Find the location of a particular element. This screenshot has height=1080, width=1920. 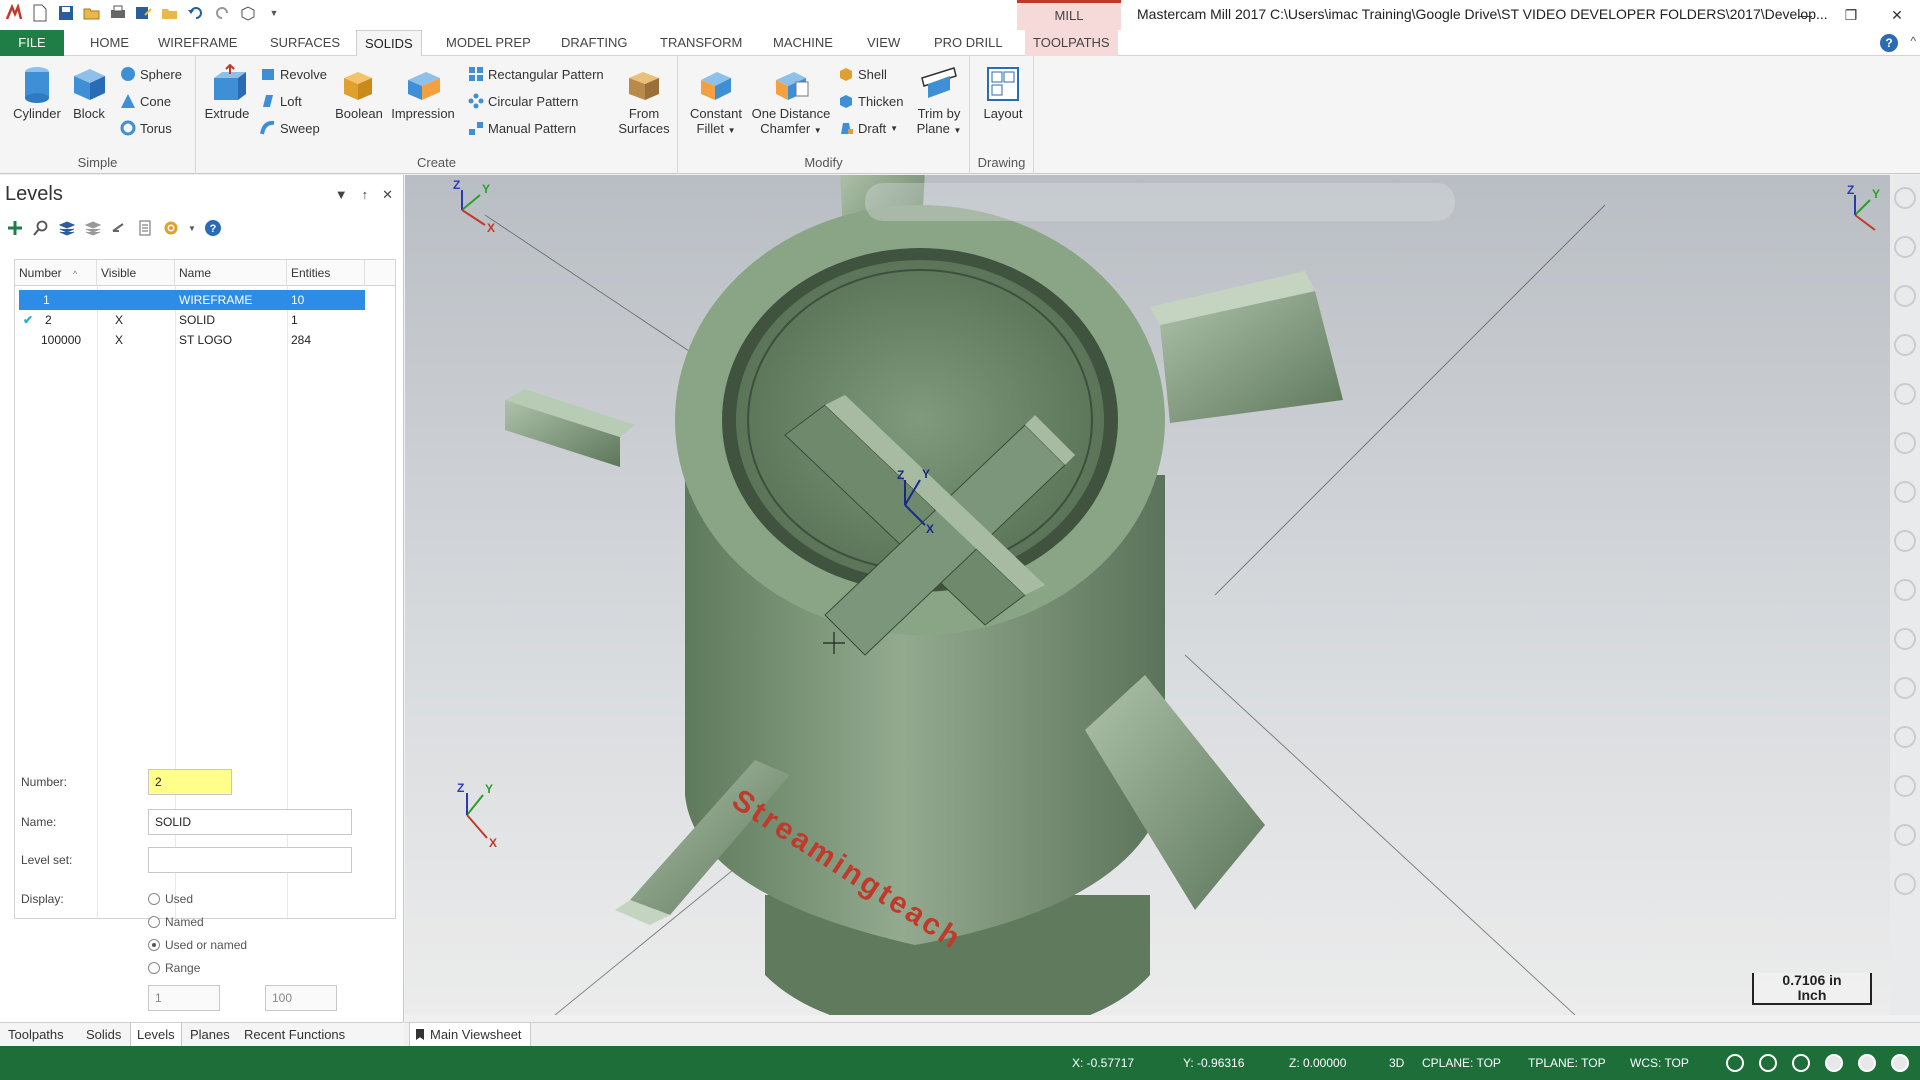

constant-fillet-button: Constant Fillet ▼ is located at coordinates (716, 101).